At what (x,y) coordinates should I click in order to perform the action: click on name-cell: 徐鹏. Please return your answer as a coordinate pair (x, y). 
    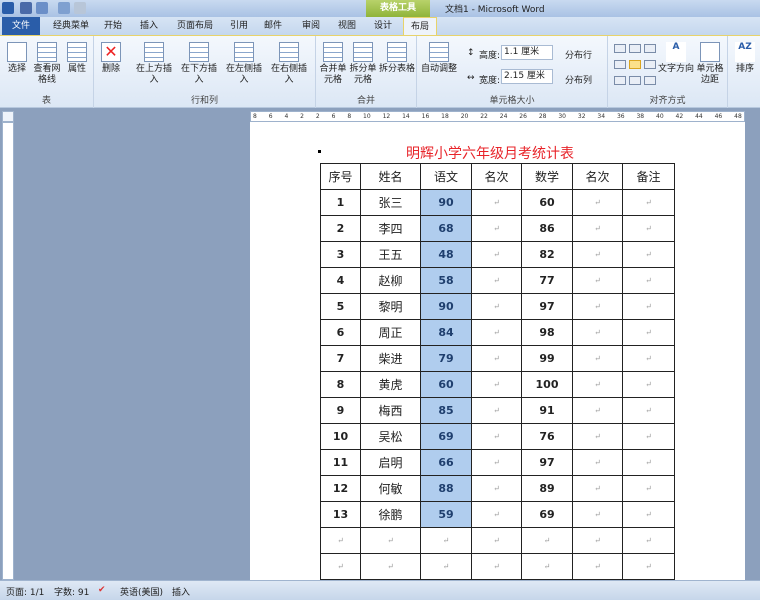
    Looking at the image, I should click on (390, 514).